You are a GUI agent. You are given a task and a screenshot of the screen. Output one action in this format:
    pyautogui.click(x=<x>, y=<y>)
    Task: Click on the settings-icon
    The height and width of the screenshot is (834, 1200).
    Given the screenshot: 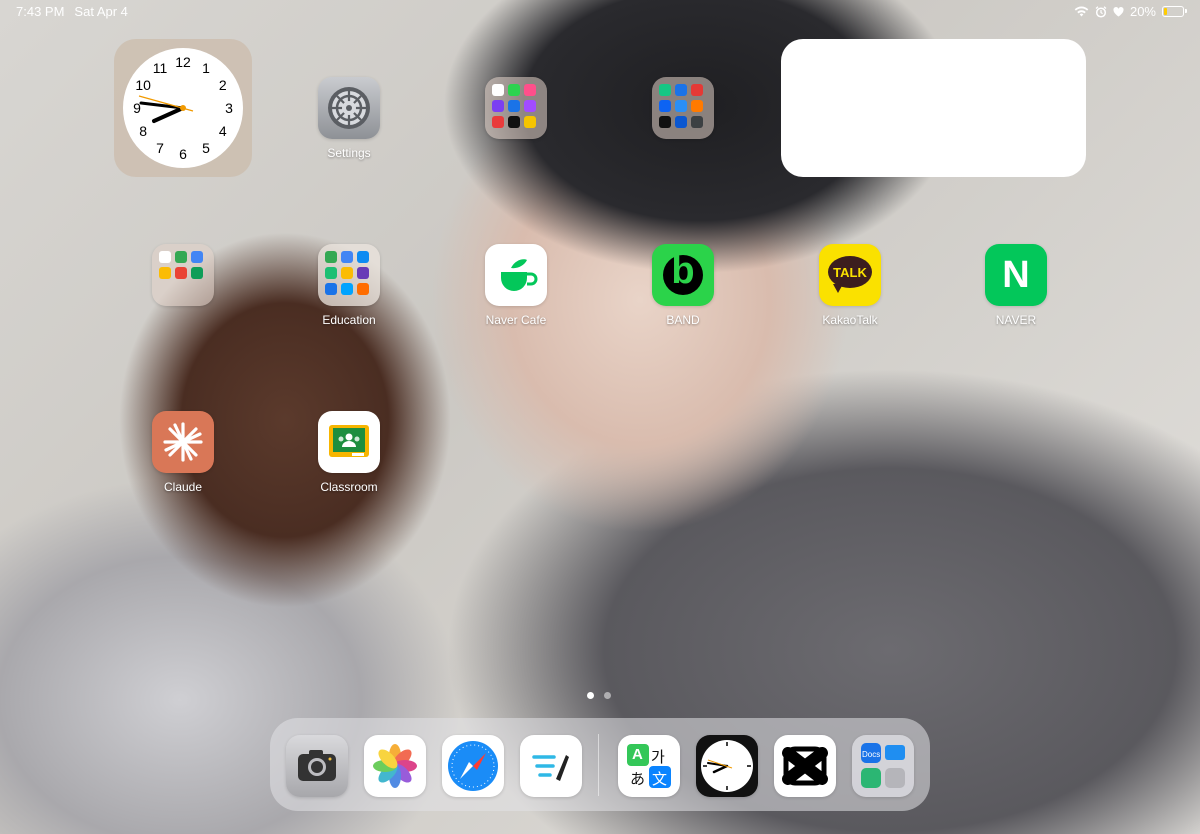 What is the action you would take?
    pyautogui.click(x=349, y=108)
    